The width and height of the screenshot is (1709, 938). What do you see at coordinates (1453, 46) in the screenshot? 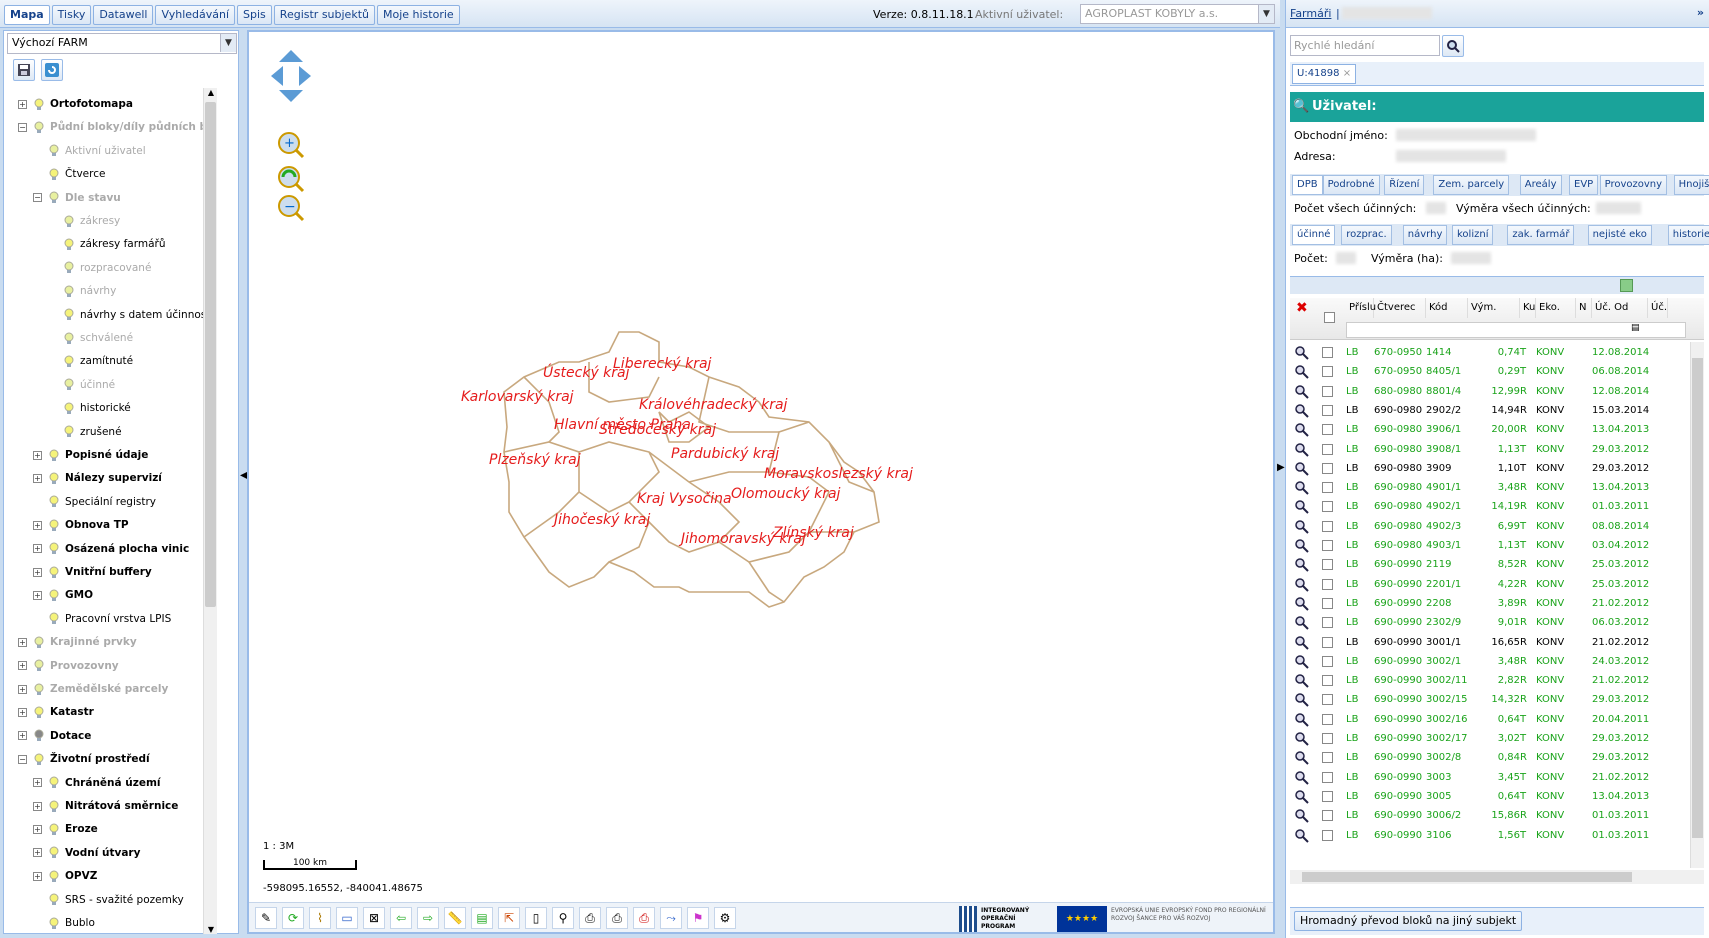
I see `search-icon` at bounding box center [1453, 46].